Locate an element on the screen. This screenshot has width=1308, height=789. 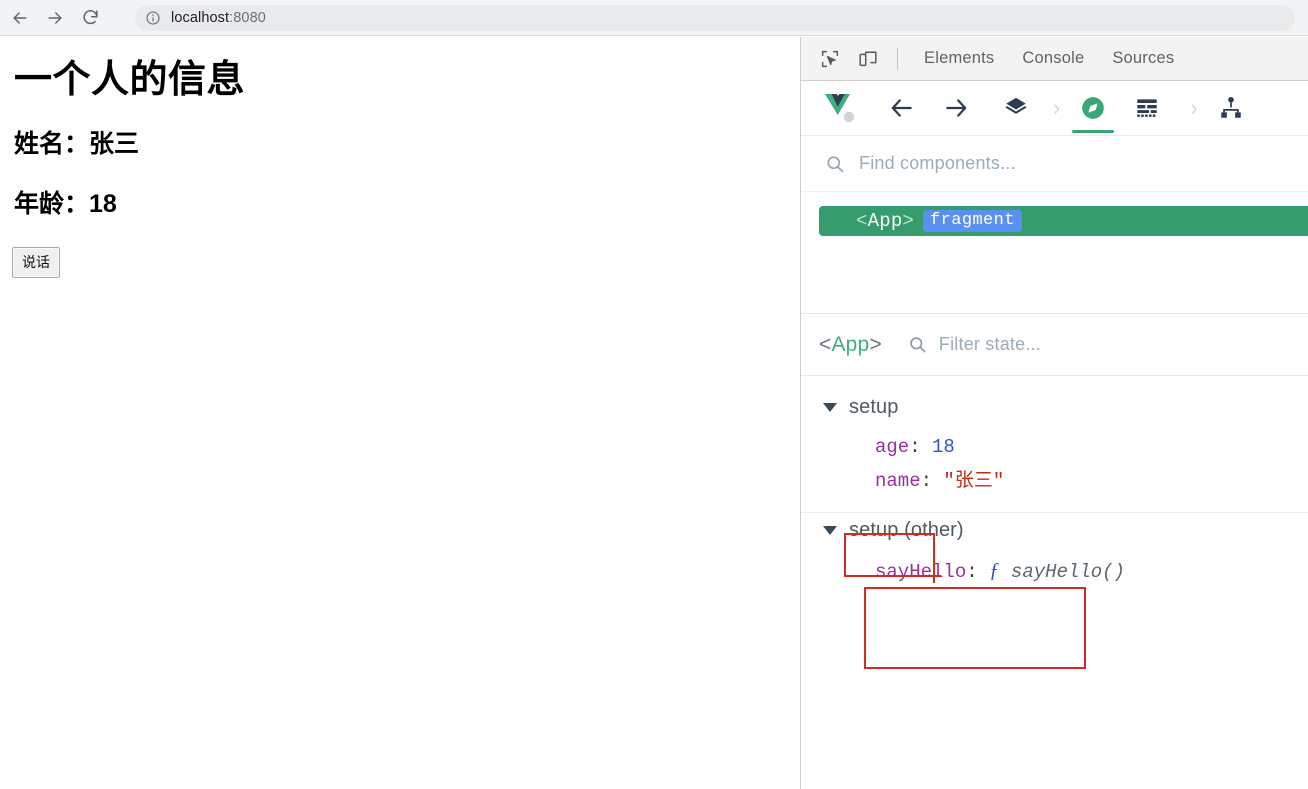
vue-tab-timeline is located at coordinates (1093, 109).